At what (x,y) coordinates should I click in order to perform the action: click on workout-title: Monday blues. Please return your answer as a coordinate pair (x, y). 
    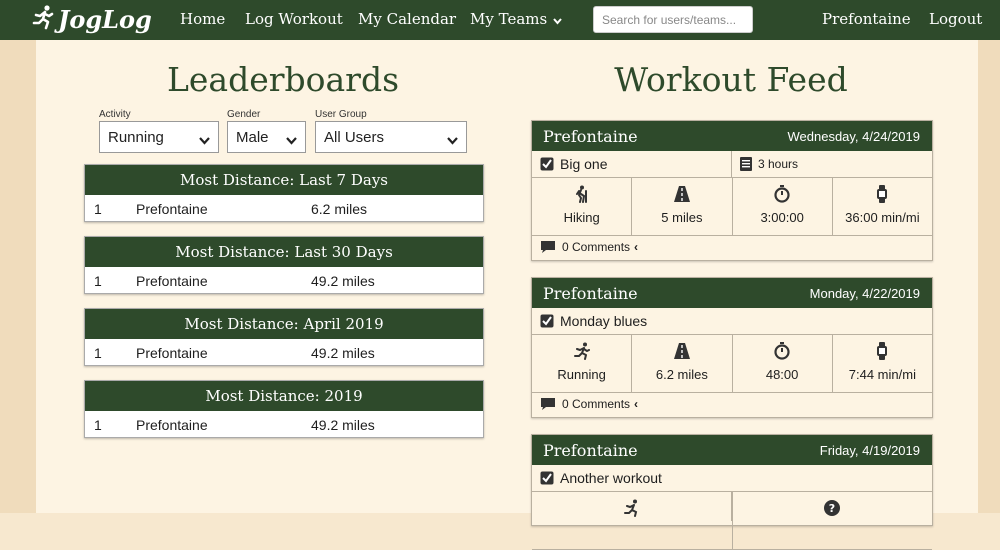
    Looking at the image, I should click on (593, 321).